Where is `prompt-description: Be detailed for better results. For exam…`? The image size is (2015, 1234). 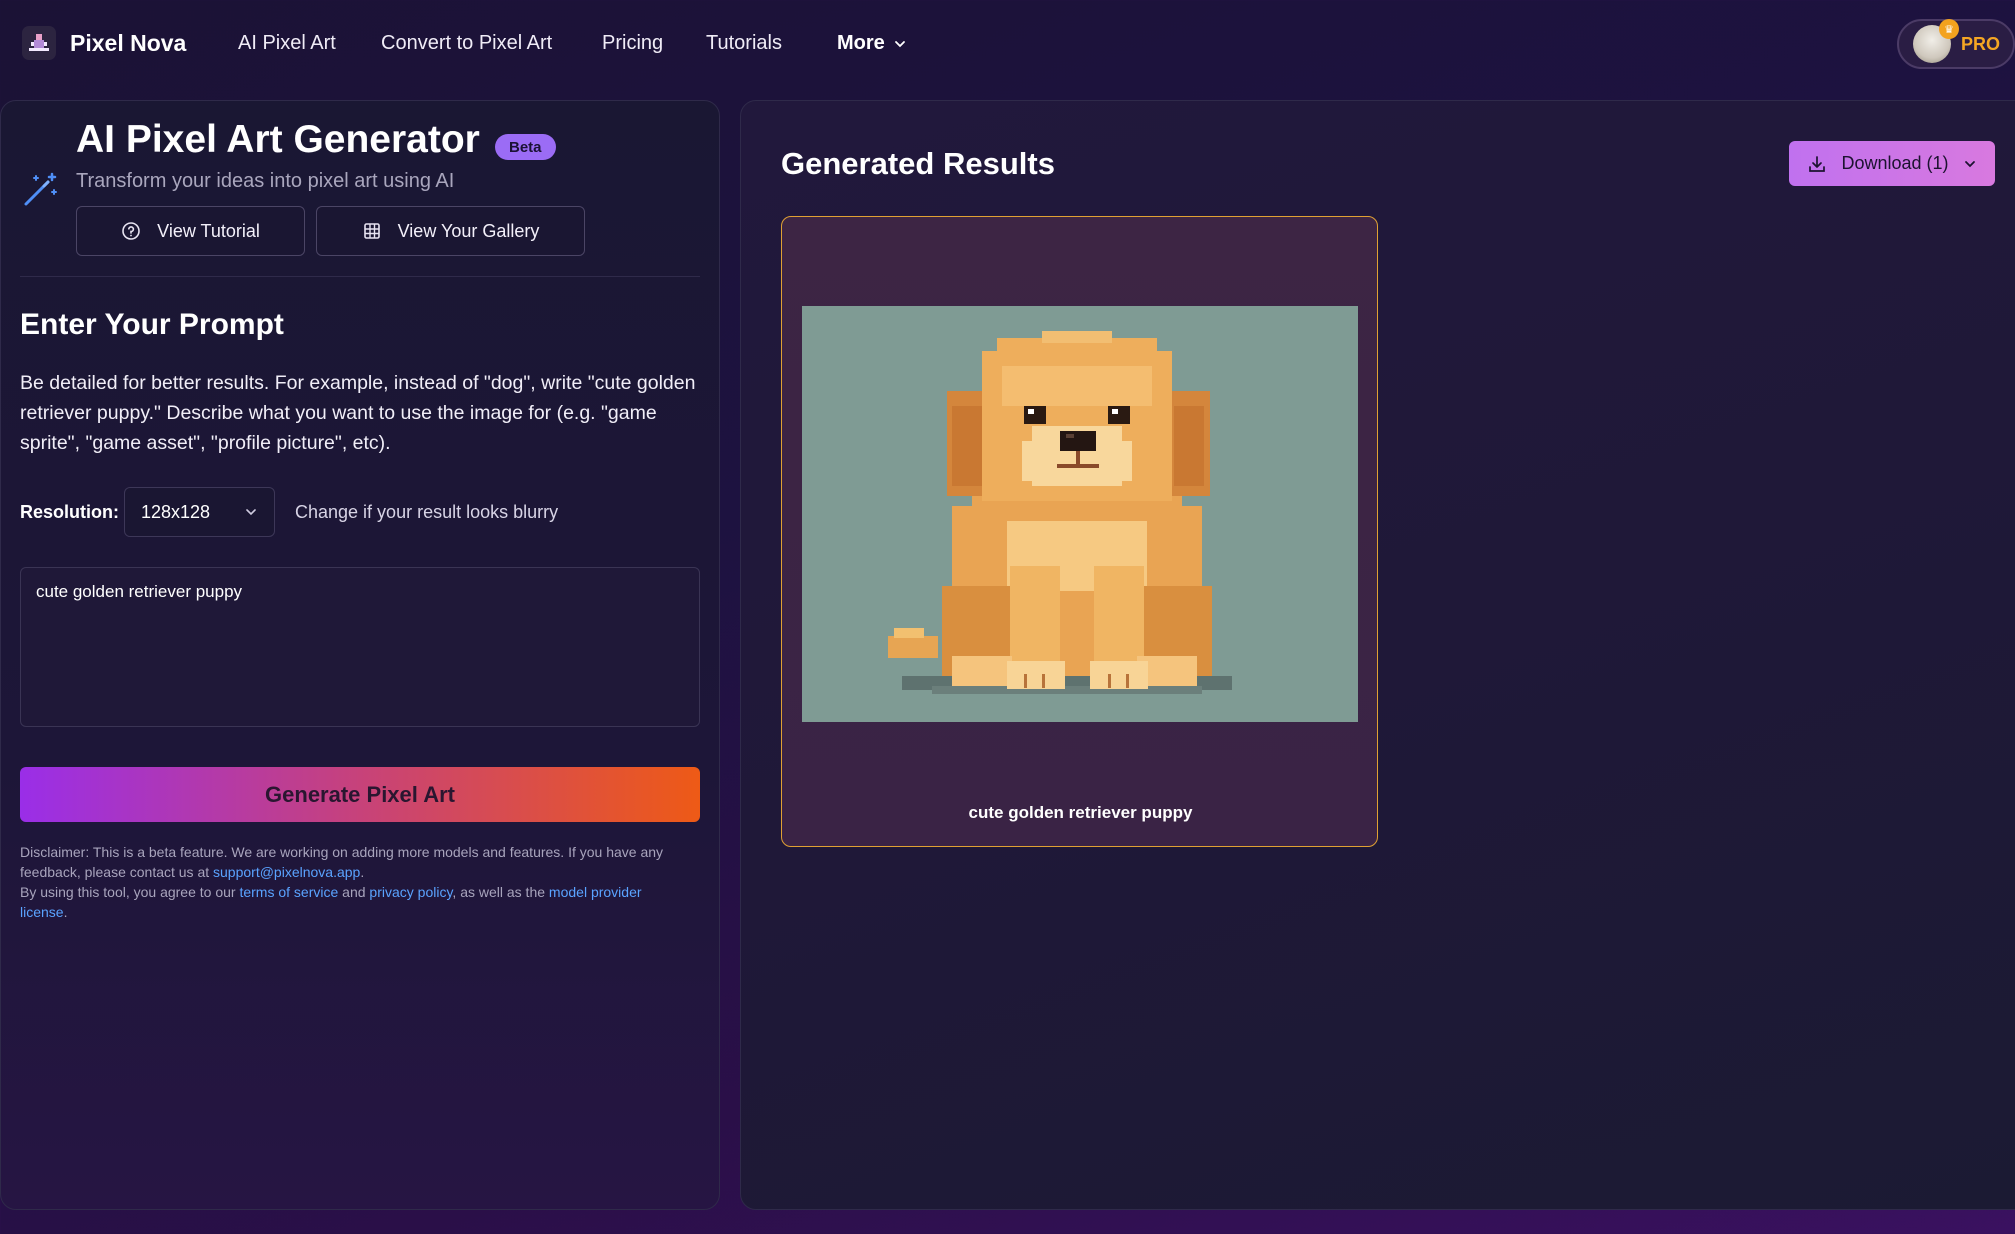 prompt-description: Be detailed for better results. For exam… is located at coordinates (358, 413).